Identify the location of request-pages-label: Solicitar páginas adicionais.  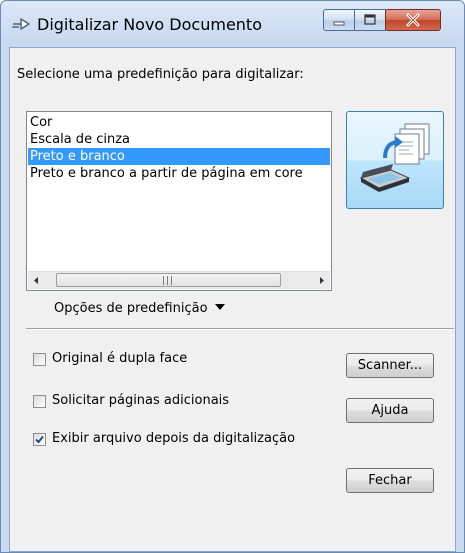
(141, 400).